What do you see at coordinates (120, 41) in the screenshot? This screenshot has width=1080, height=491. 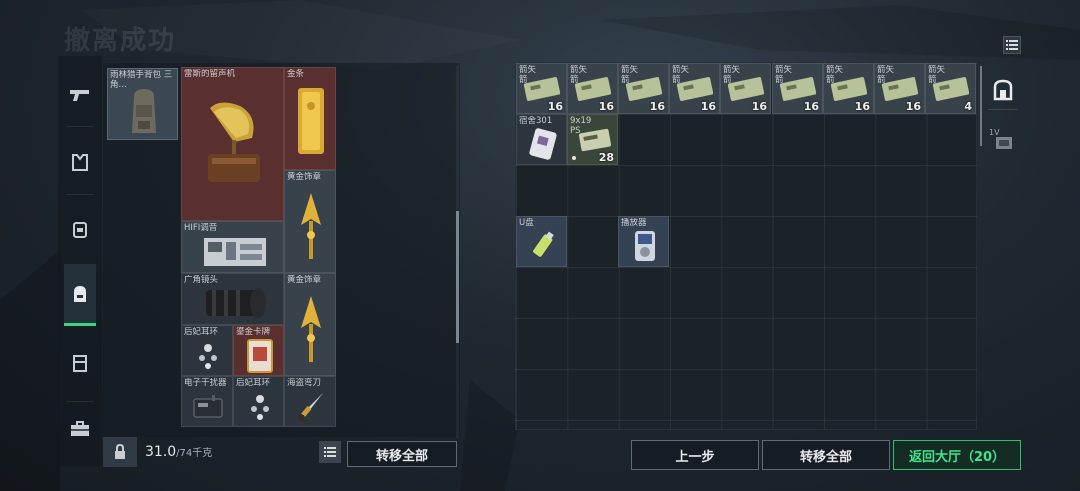 I see `page-title: 撤离成功` at bounding box center [120, 41].